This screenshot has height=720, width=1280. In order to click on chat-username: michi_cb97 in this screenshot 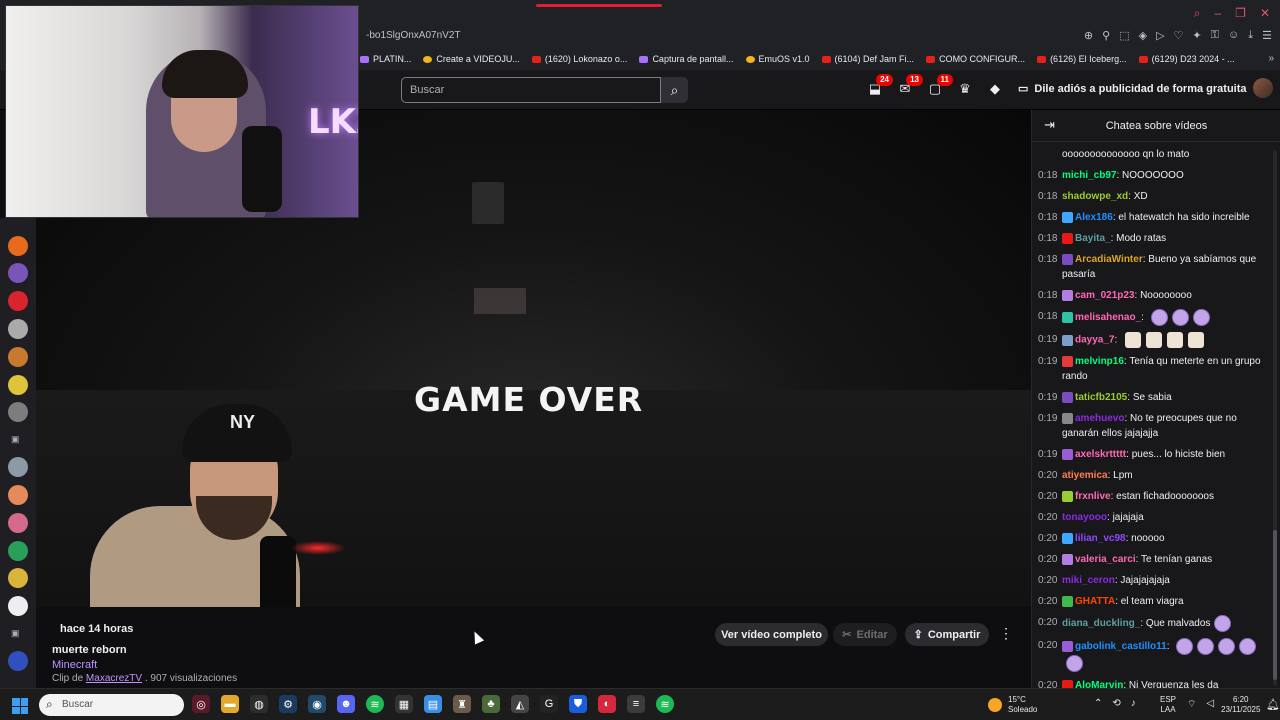, I will do `click(1089, 175)`.